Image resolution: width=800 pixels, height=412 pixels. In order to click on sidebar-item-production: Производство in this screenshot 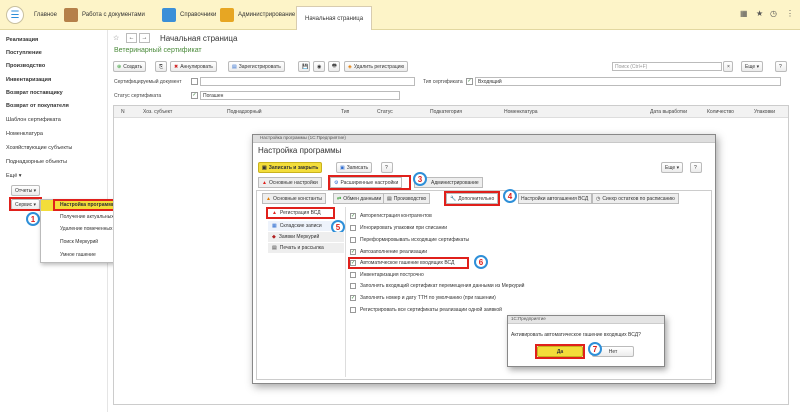, I will do `click(25, 66)`.